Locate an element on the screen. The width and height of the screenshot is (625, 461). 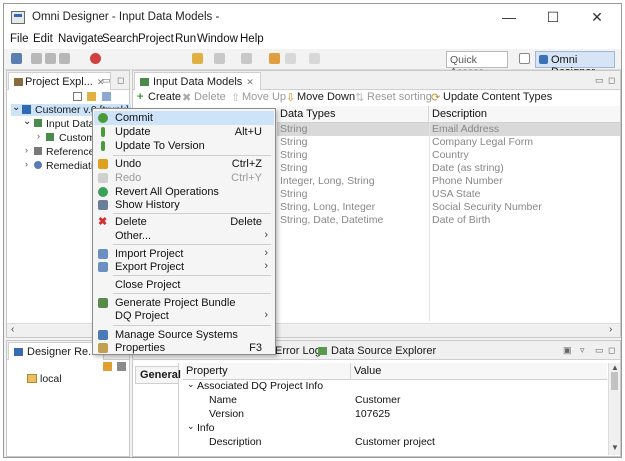
open-perspective-icon is located at coordinates (524, 58).